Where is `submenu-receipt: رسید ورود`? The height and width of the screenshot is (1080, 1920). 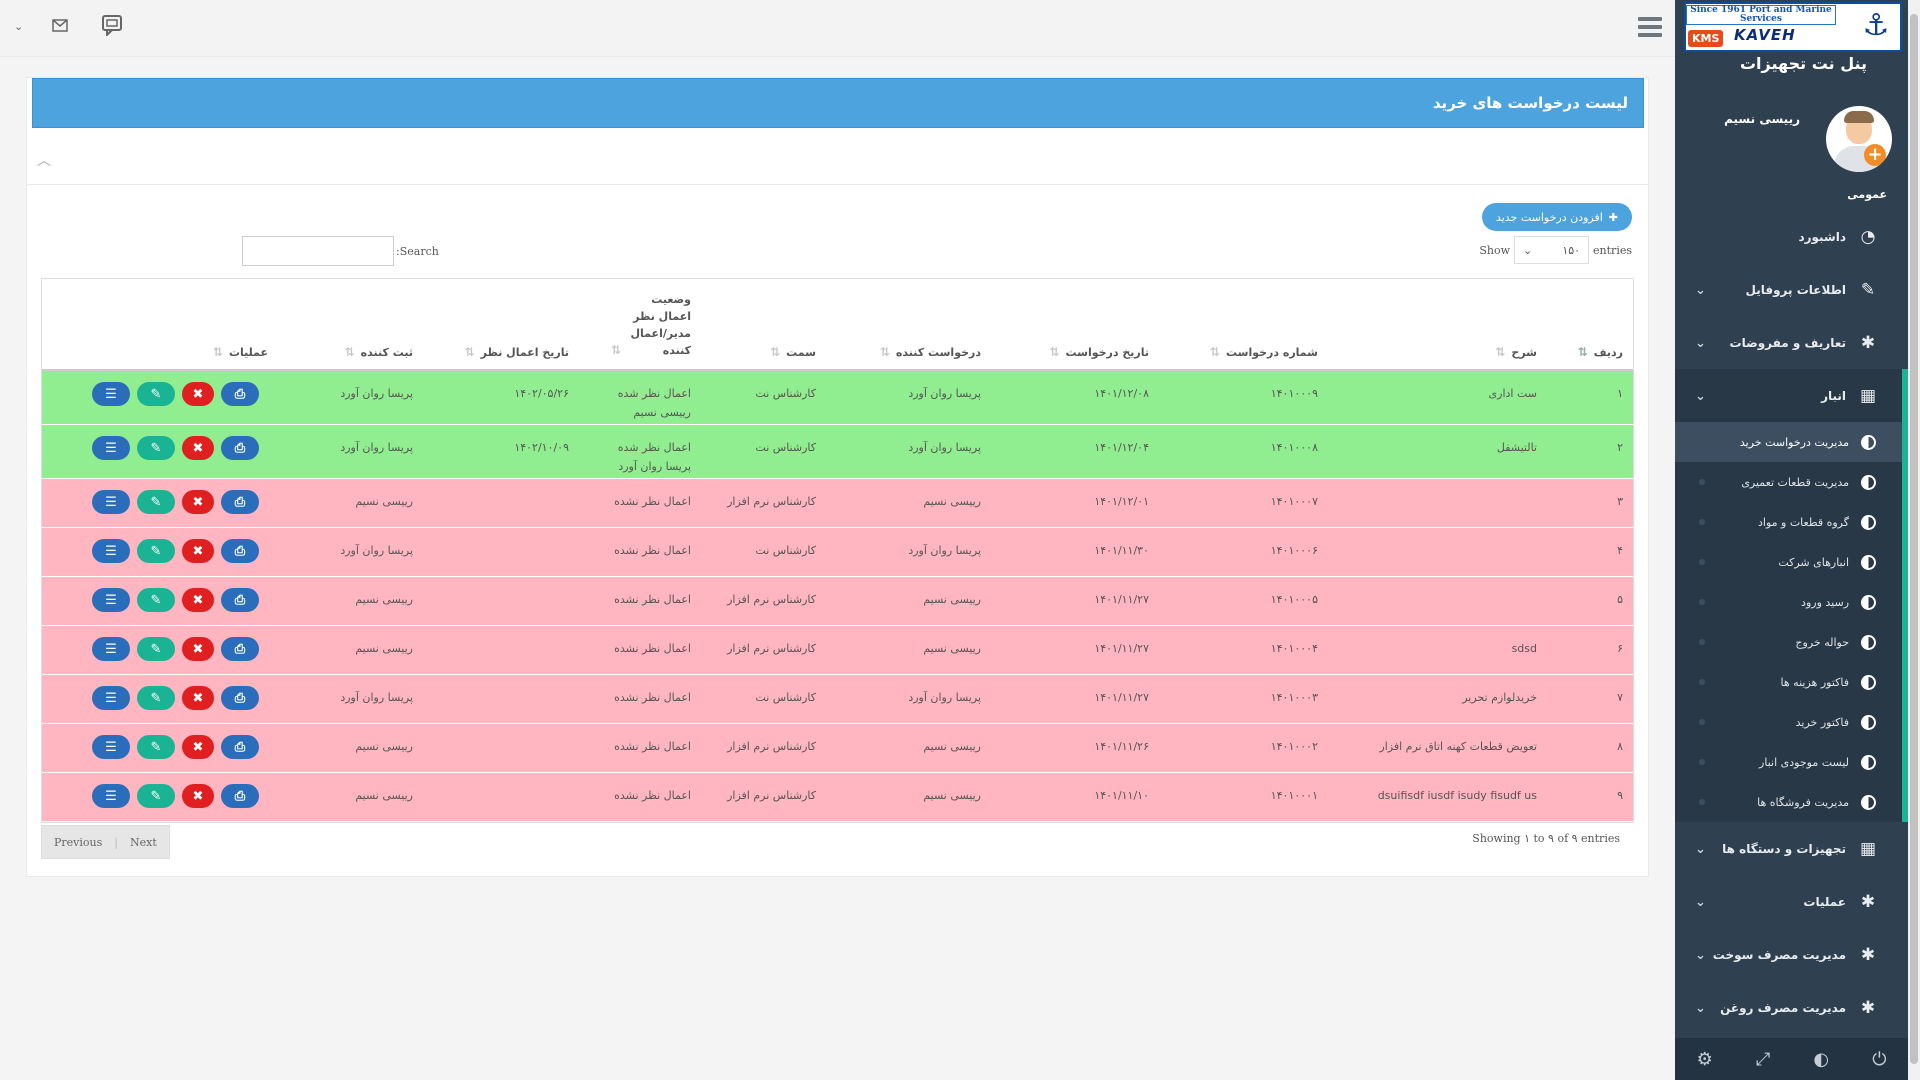 submenu-receipt: رسید ورود is located at coordinates (1788, 602).